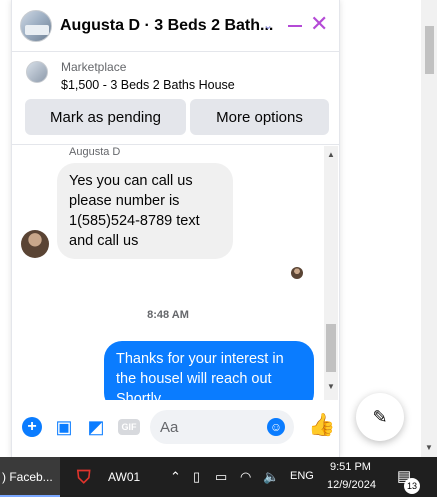 The image size is (437, 497). I want to click on chevron-down-icon: ⌄, so click(268, 25).